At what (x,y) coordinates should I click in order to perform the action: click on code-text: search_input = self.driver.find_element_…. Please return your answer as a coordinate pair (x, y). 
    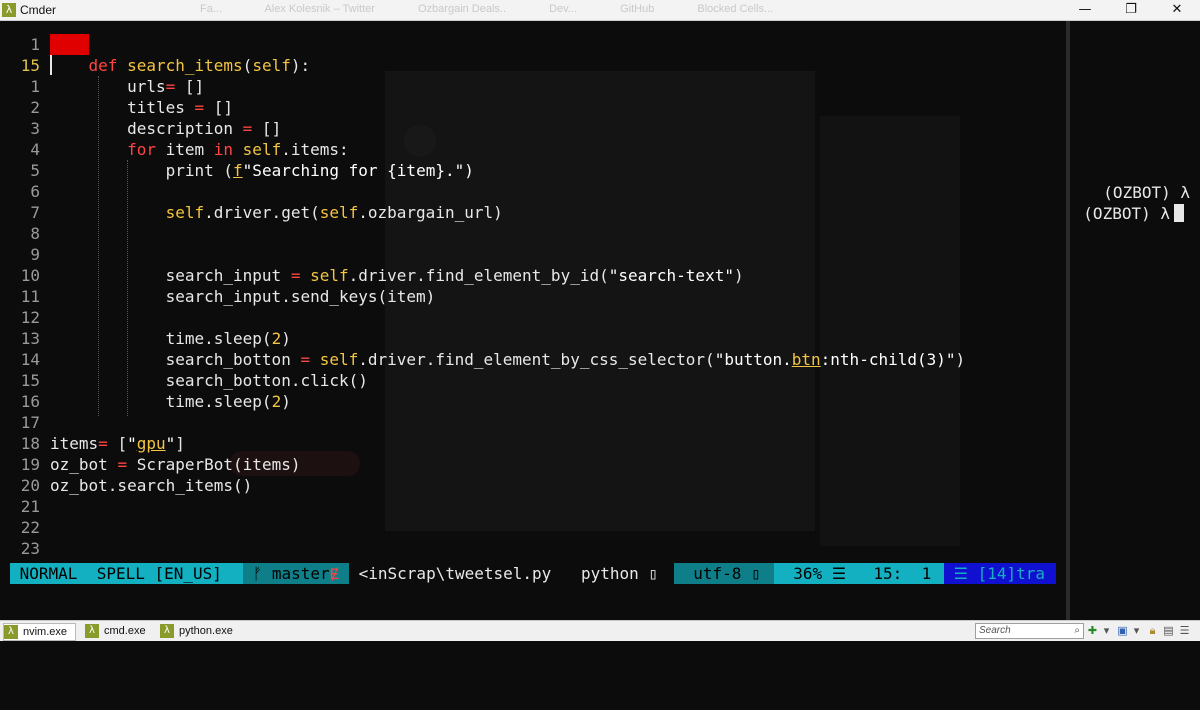
    Looking at the image, I should click on (397, 275).